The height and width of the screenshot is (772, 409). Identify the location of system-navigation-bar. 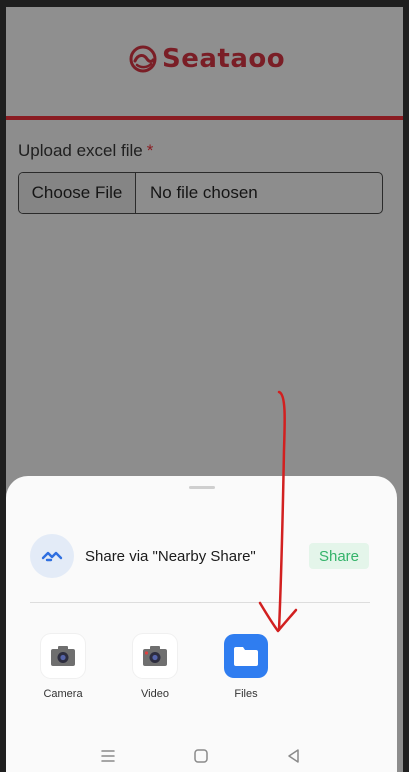
(201, 755).